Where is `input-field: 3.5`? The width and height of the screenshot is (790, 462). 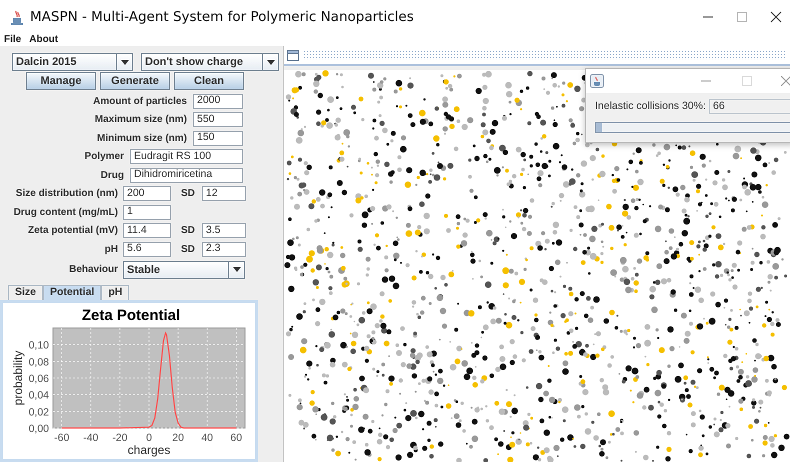
input-field: 3.5 is located at coordinates (224, 230).